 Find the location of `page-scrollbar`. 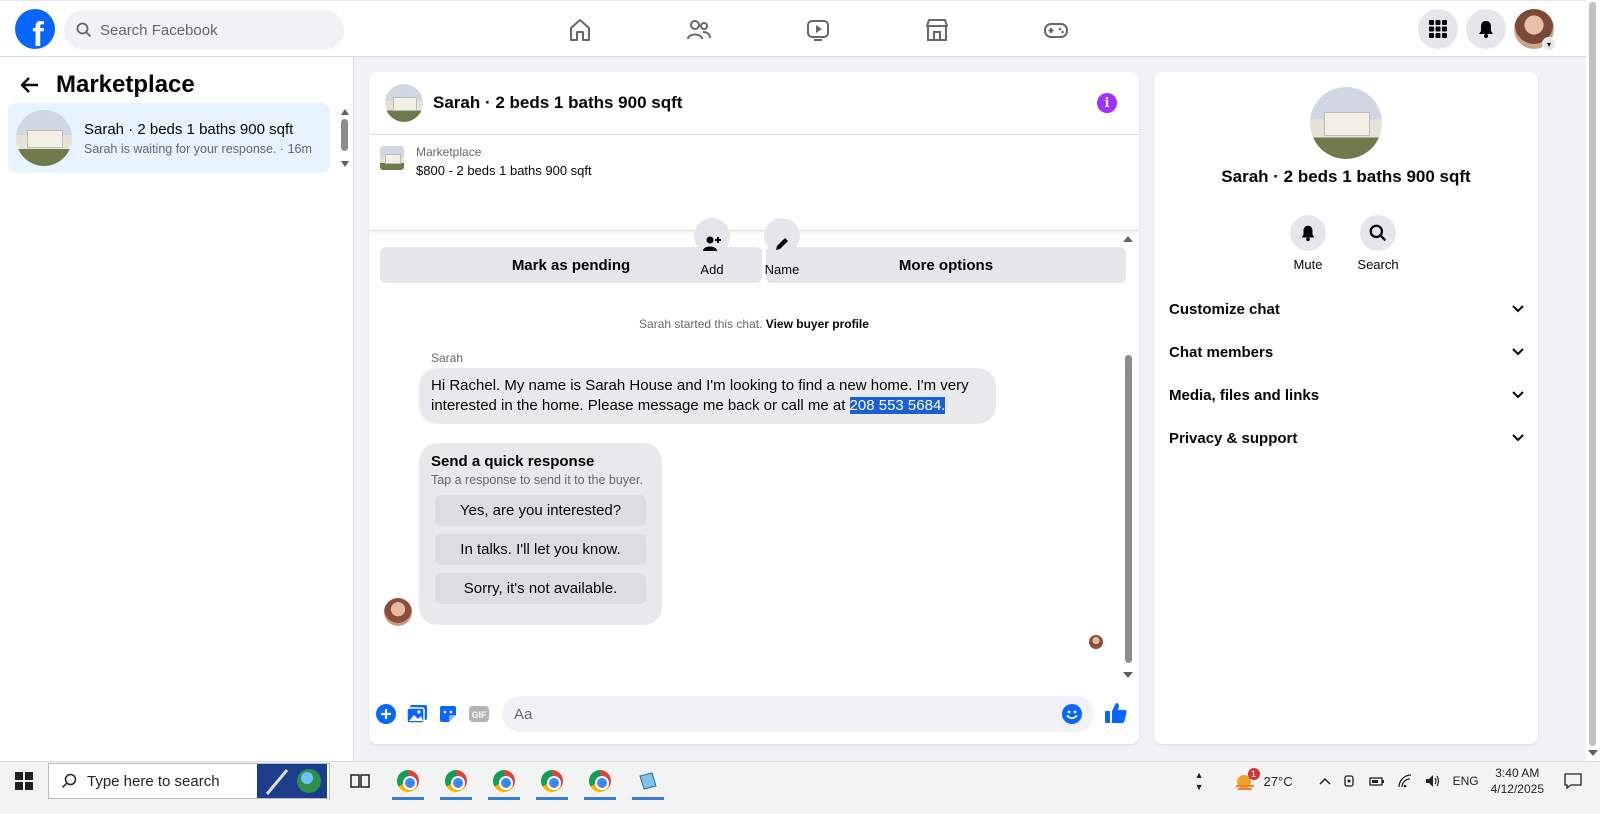

page-scrollbar is located at coordinates (1593, 380).